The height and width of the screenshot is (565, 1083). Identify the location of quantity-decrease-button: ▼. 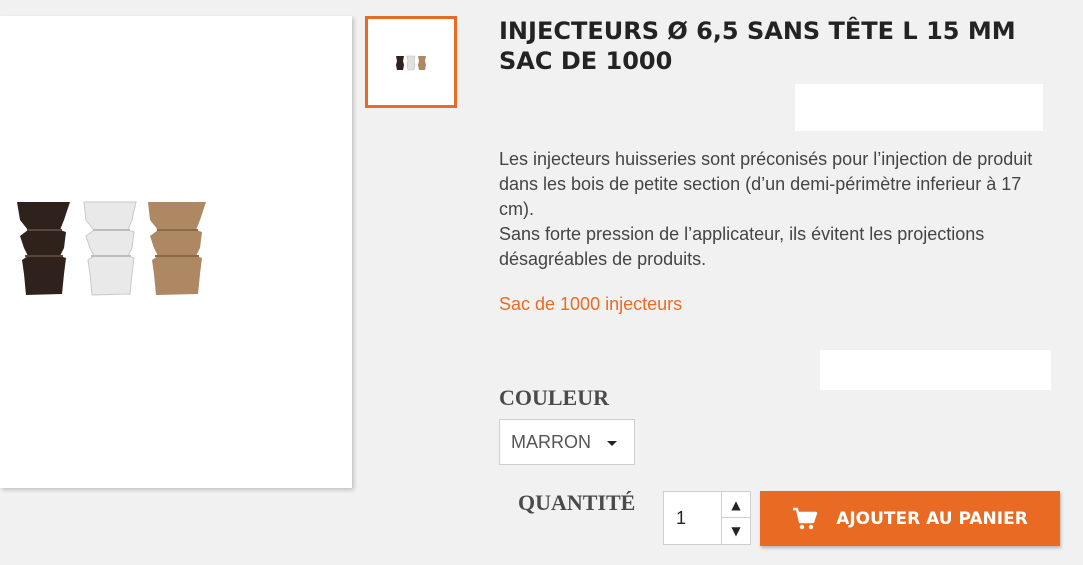
(736, 531).